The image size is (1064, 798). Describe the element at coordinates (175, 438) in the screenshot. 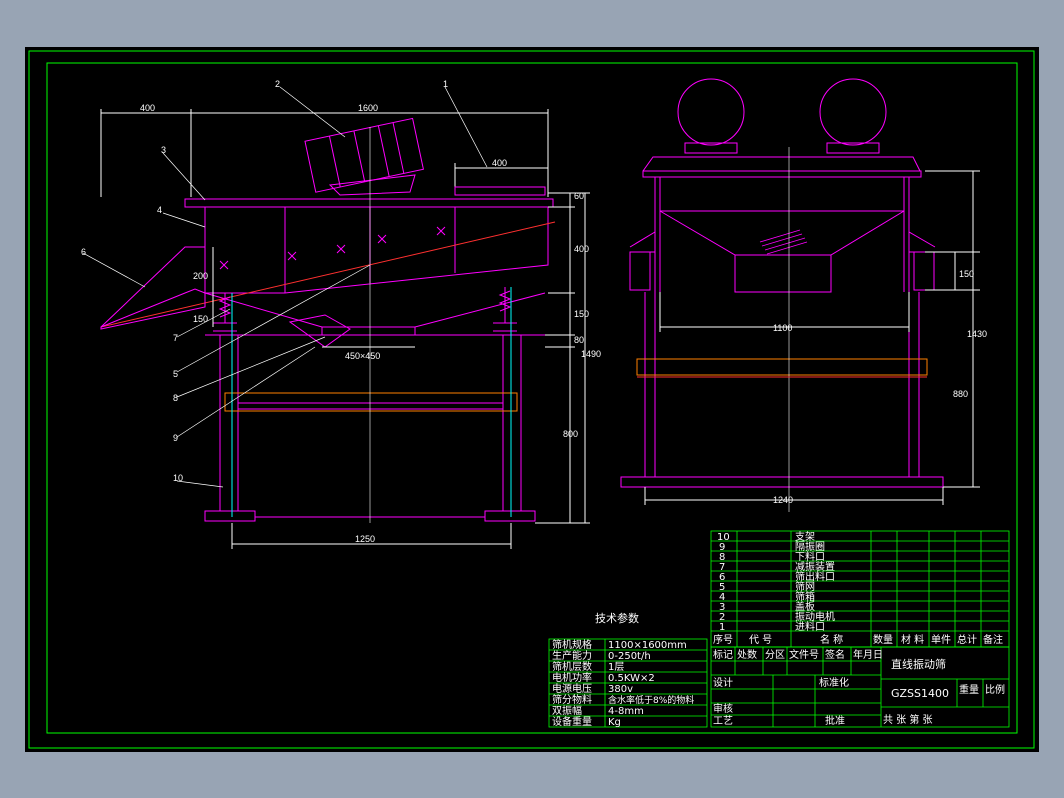

I see `balloon-9: 9` at that location.